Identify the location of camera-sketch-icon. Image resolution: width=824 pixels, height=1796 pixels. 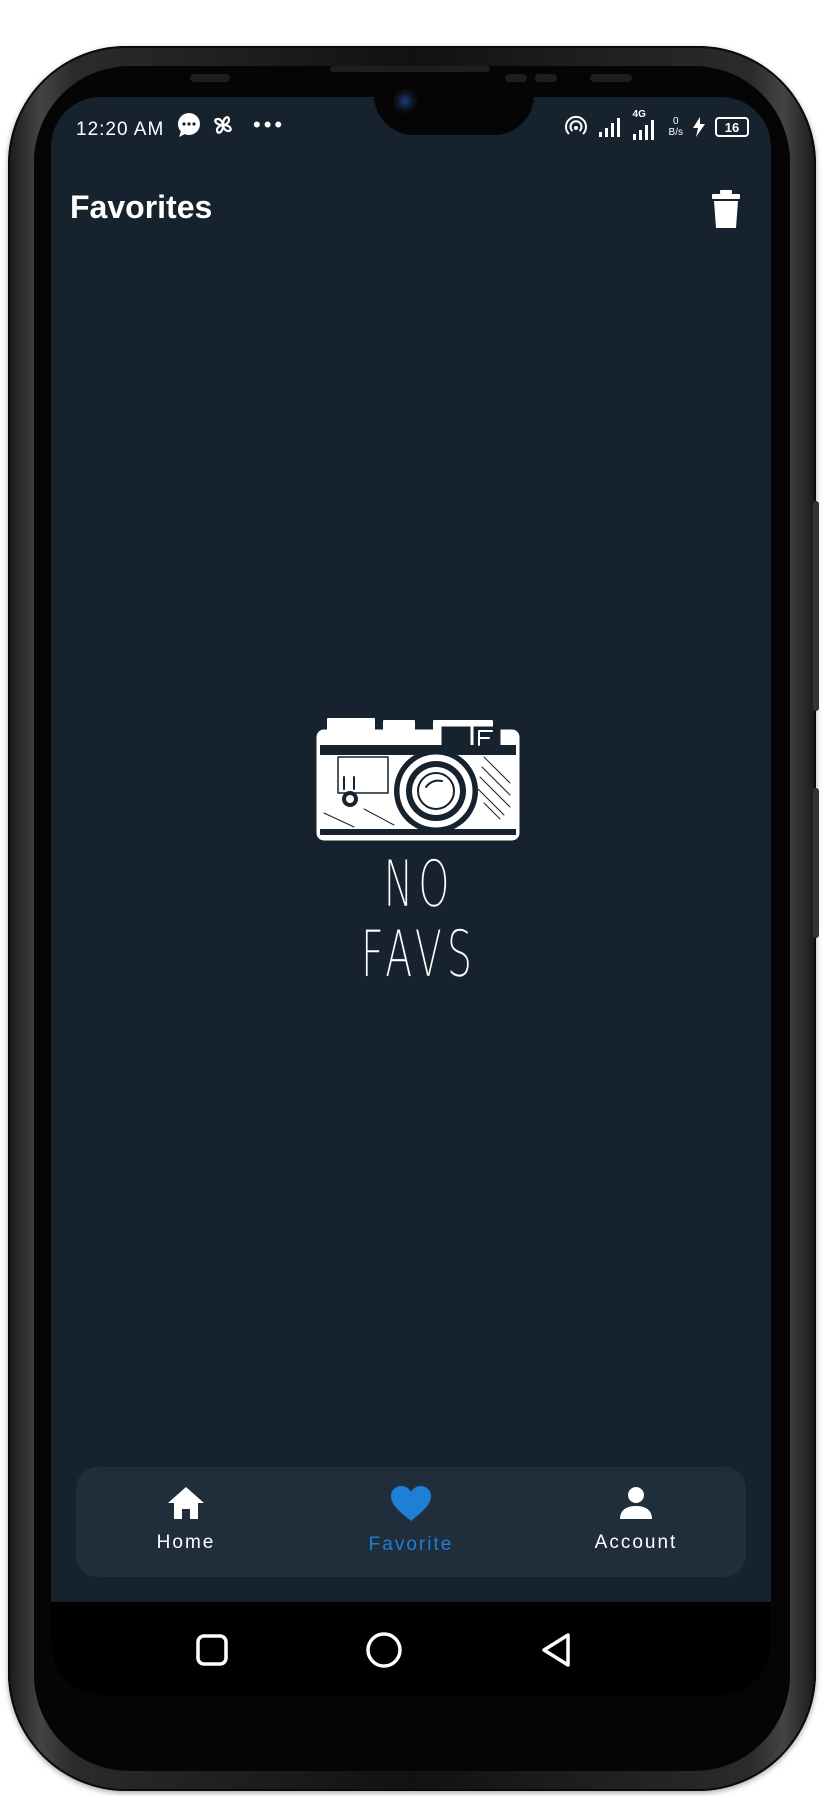
(418, 779).